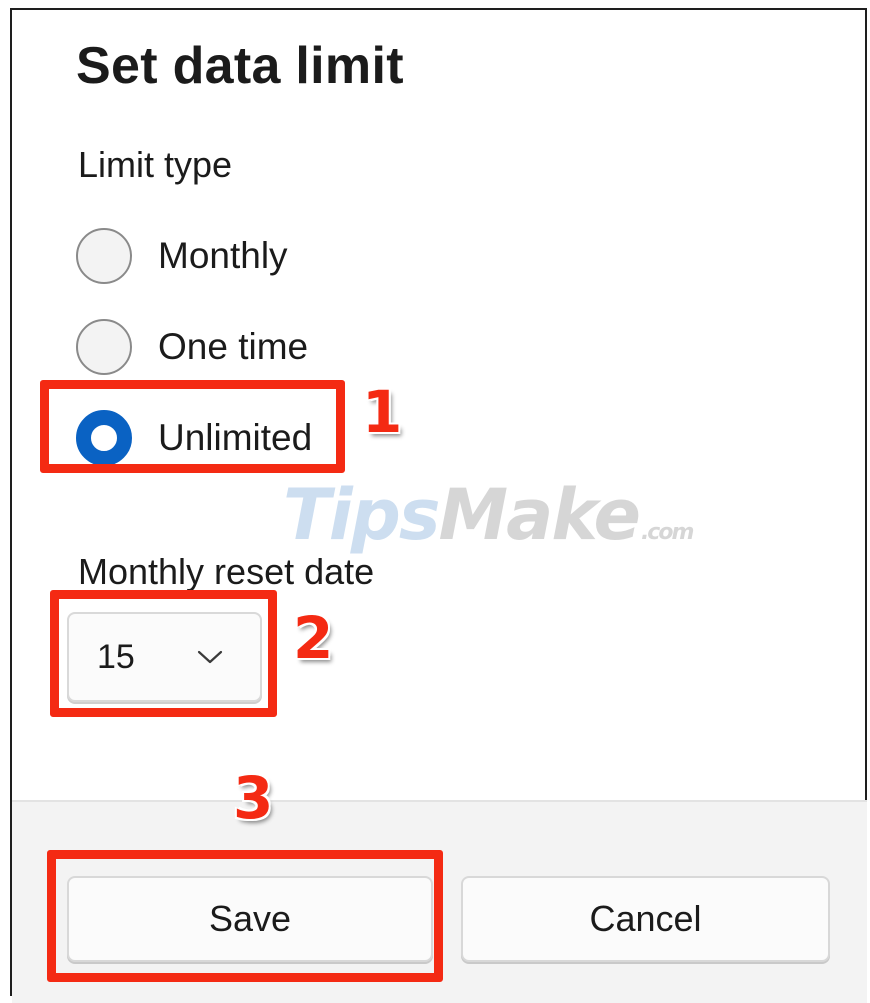 The height and width of the screenshot is (1003, 870). I want to click on monthly-reset-date-label: Monthly reset date, so click(226, 571).